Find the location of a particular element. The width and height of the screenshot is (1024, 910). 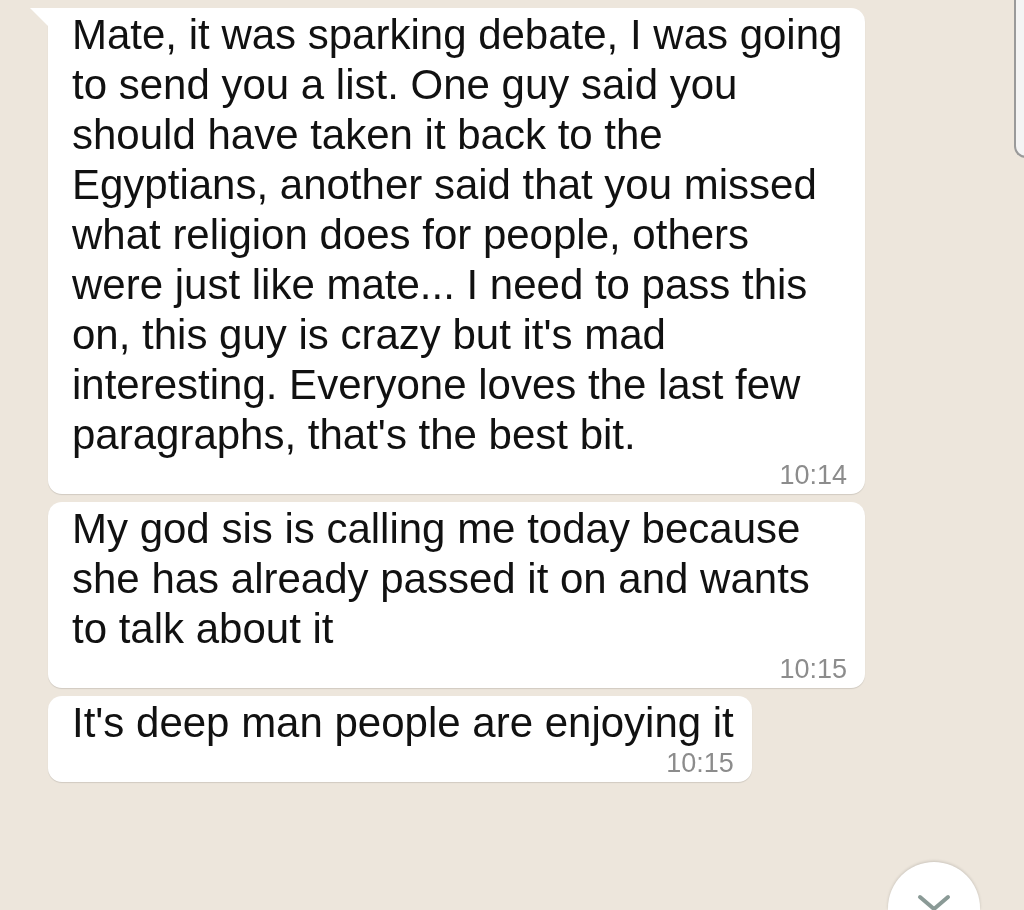

message-text: My god sis is calling me today because she has already passed it on and wants to talk about it is located at coordinates (441, 579).